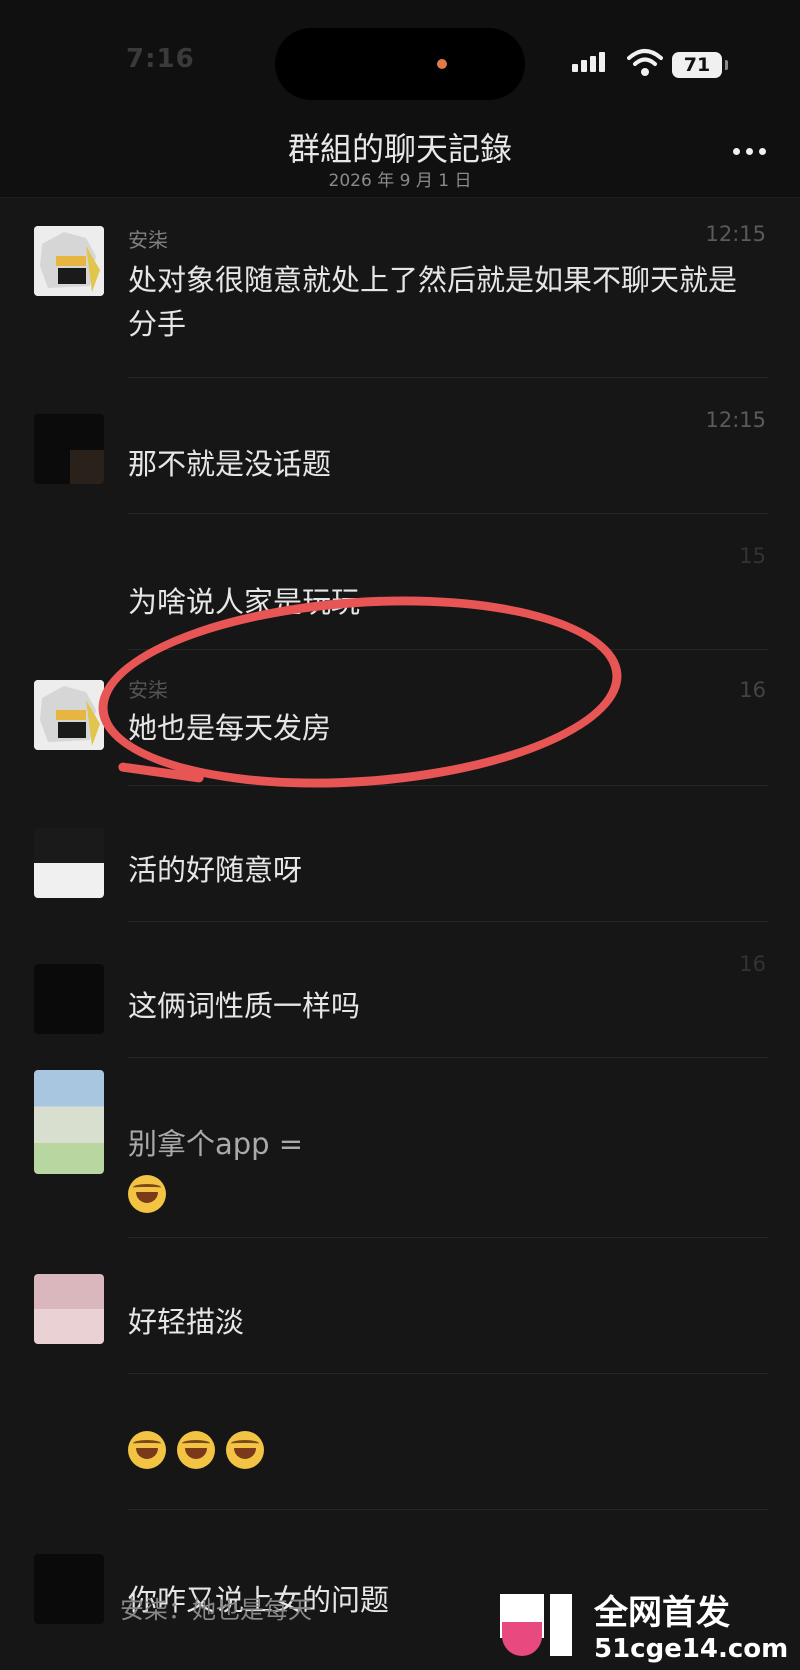  What do you see at coordinates (541, 1624) in the screenshot?
I see `watermark-logo-icon` at bounding box center [541, 1624].